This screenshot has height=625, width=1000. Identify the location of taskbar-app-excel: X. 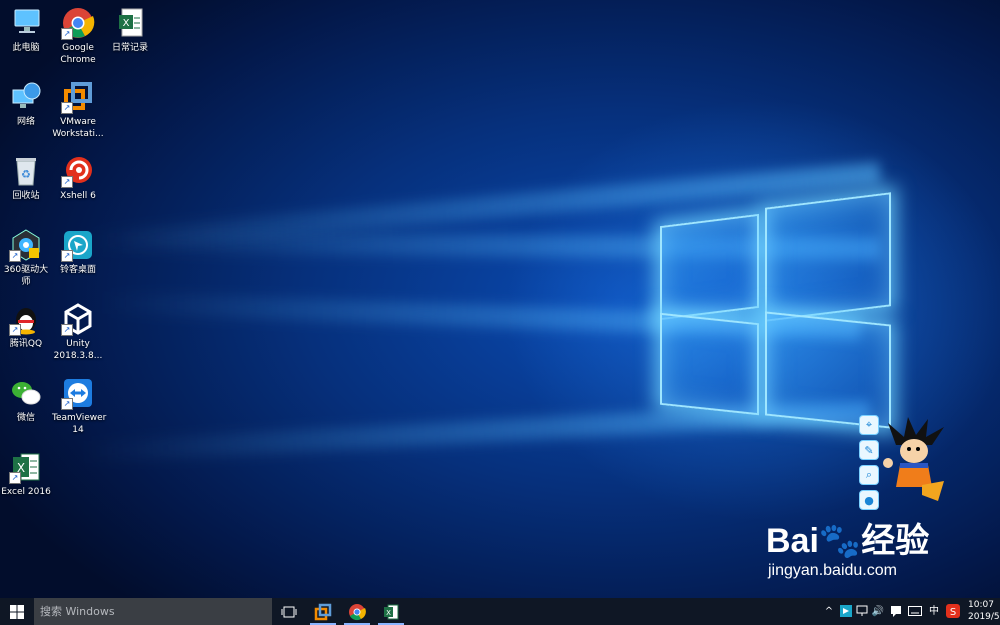
(391, 611).